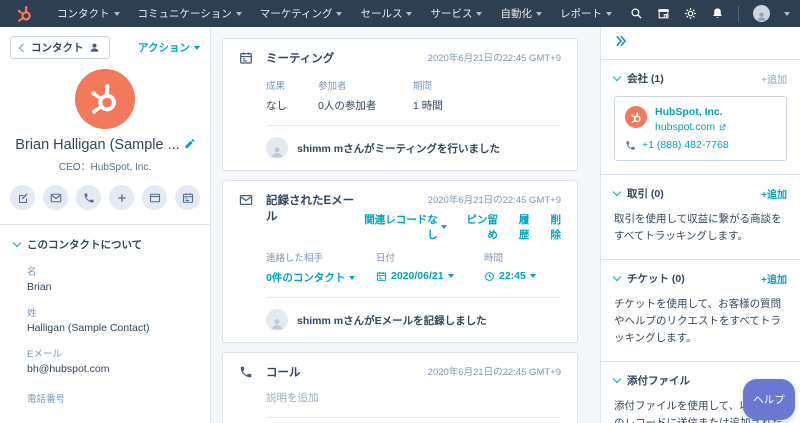  What do you see at coordinates (510, 276) in the screenshot?
I see `time-dropdown: 22:45` at bounding box center [510, 276].